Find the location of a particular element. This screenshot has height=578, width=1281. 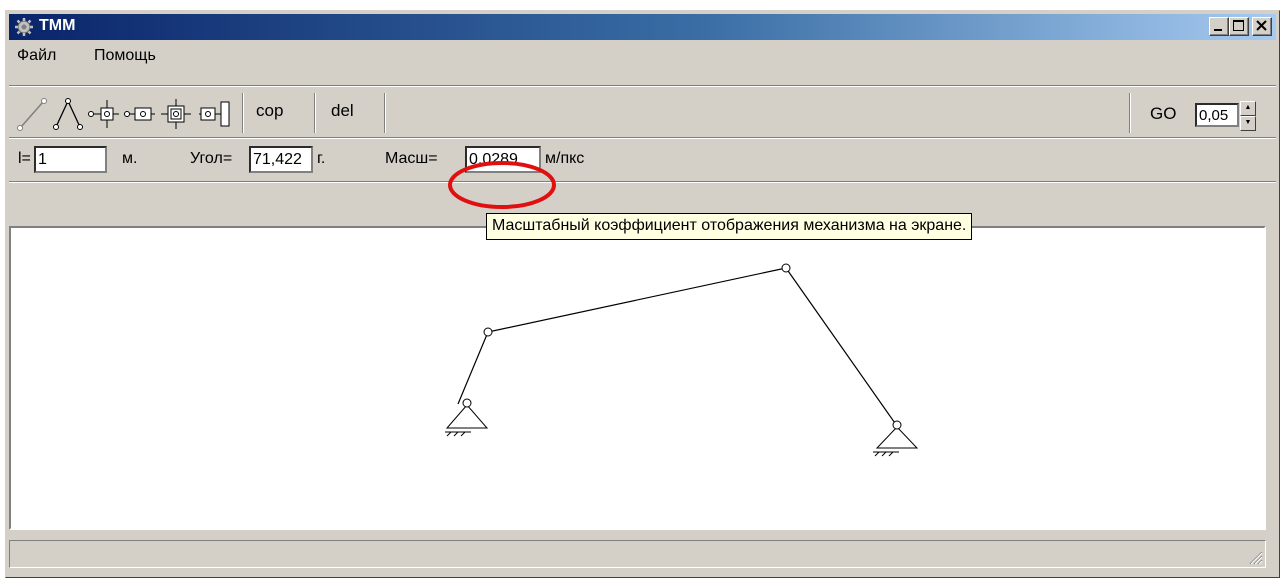

length-label: l= is located at coordinates (24, 158).